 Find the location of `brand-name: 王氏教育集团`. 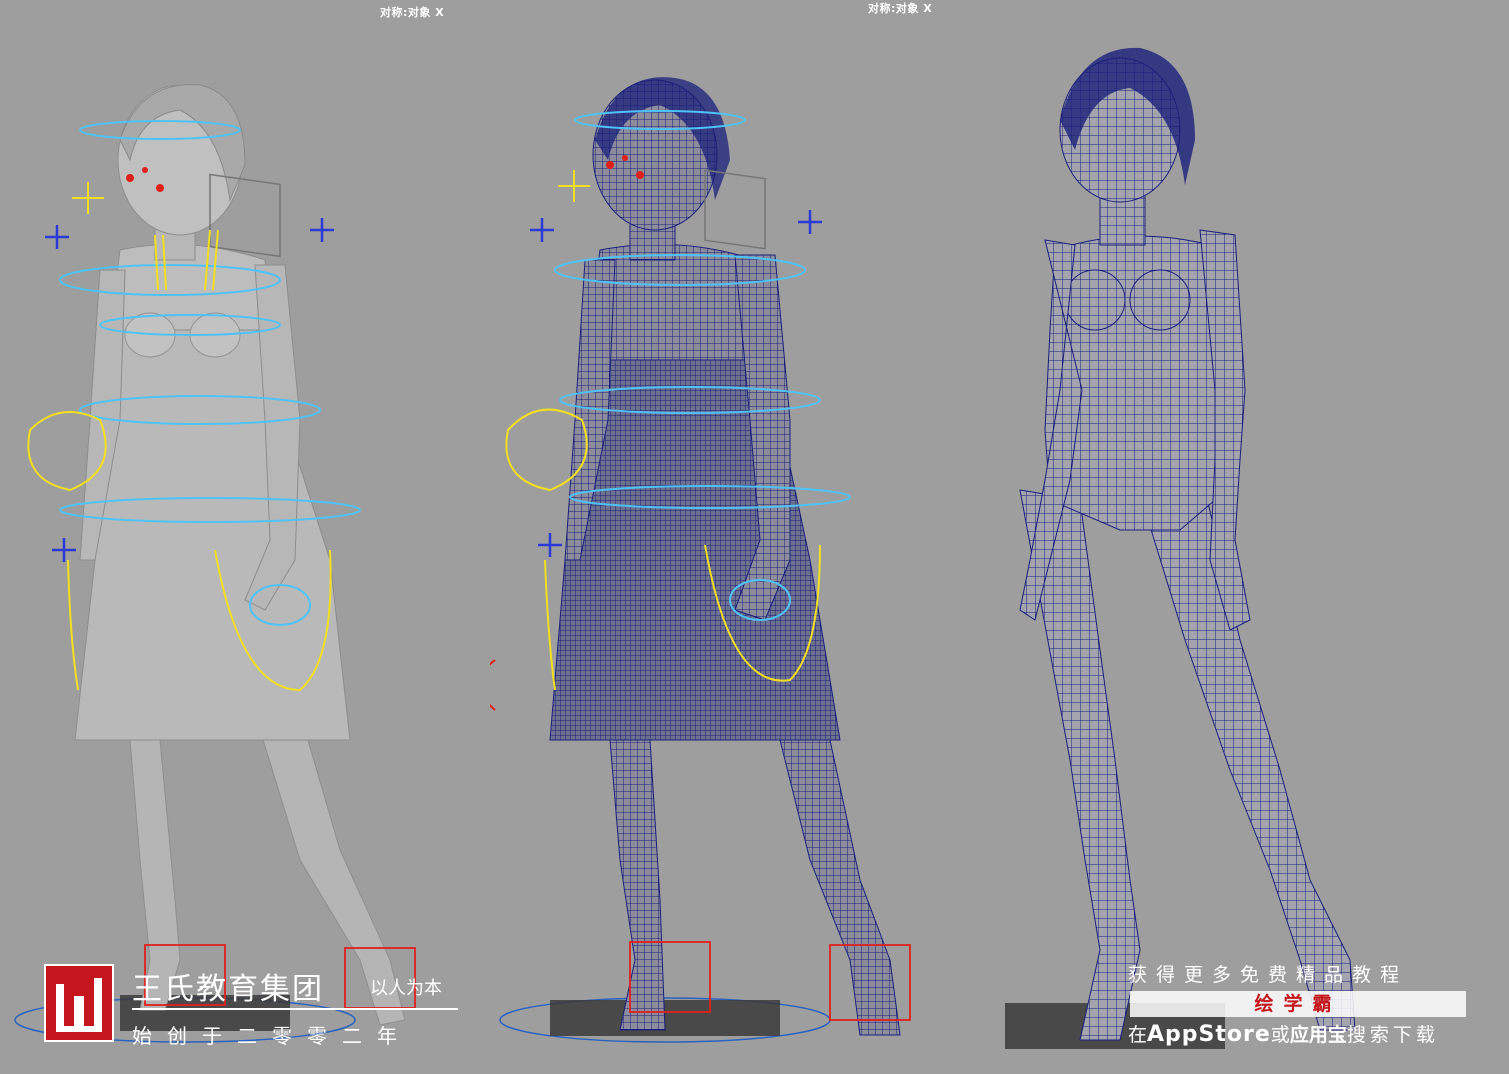

brand-name: 王氏教育集团 is located at coordinates (228, 989).